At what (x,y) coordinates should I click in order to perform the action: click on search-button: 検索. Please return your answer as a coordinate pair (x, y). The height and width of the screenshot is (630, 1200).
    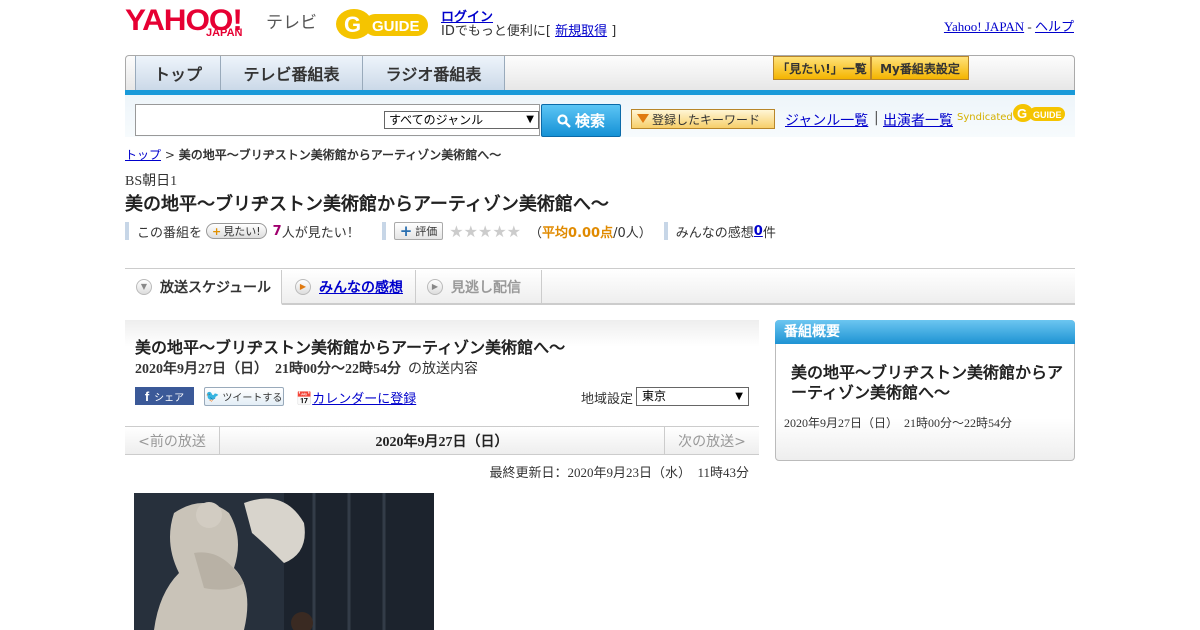
    Looking at the image, I should click on (581, 120).